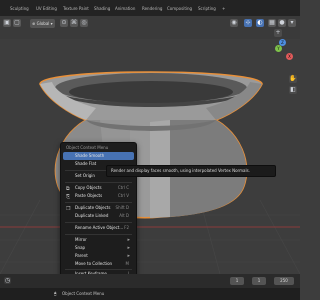 This screenshot has height=300, width=320. I want to click on context-menu-title: Object Context Menu, so click(87, 147).